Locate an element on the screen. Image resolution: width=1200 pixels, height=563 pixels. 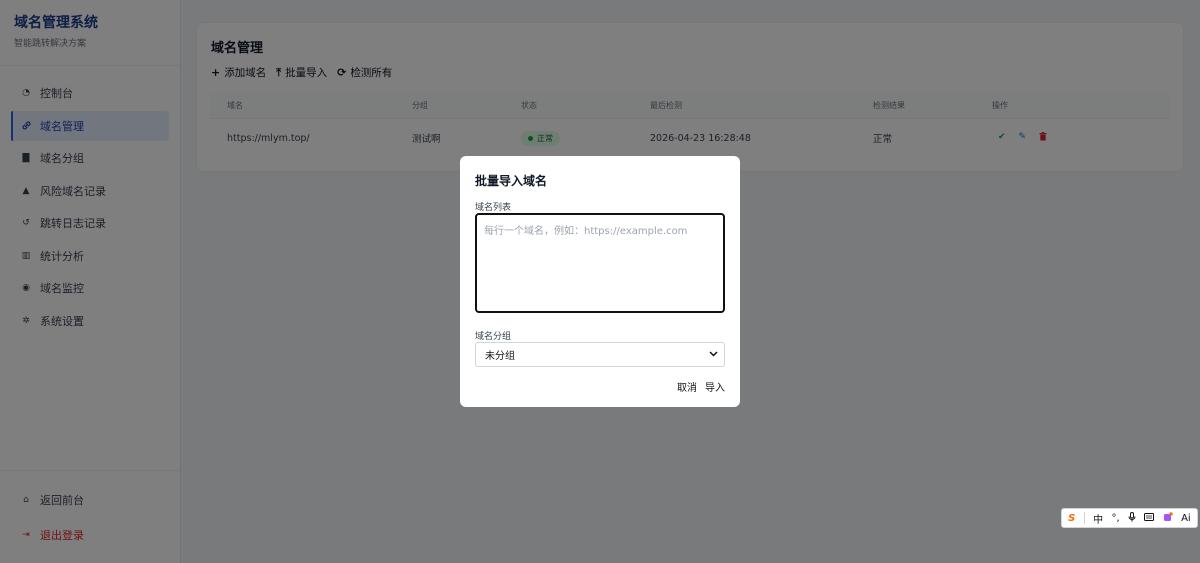
modal-title: 批量导入域名 is located at coordinates (511, 181).